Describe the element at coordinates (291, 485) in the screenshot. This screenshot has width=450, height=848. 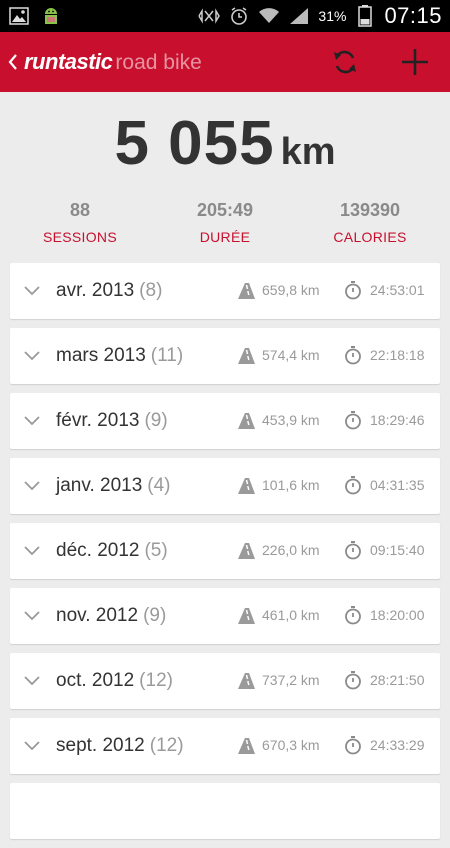
I see `month-distance: 101,6 km` at that location.